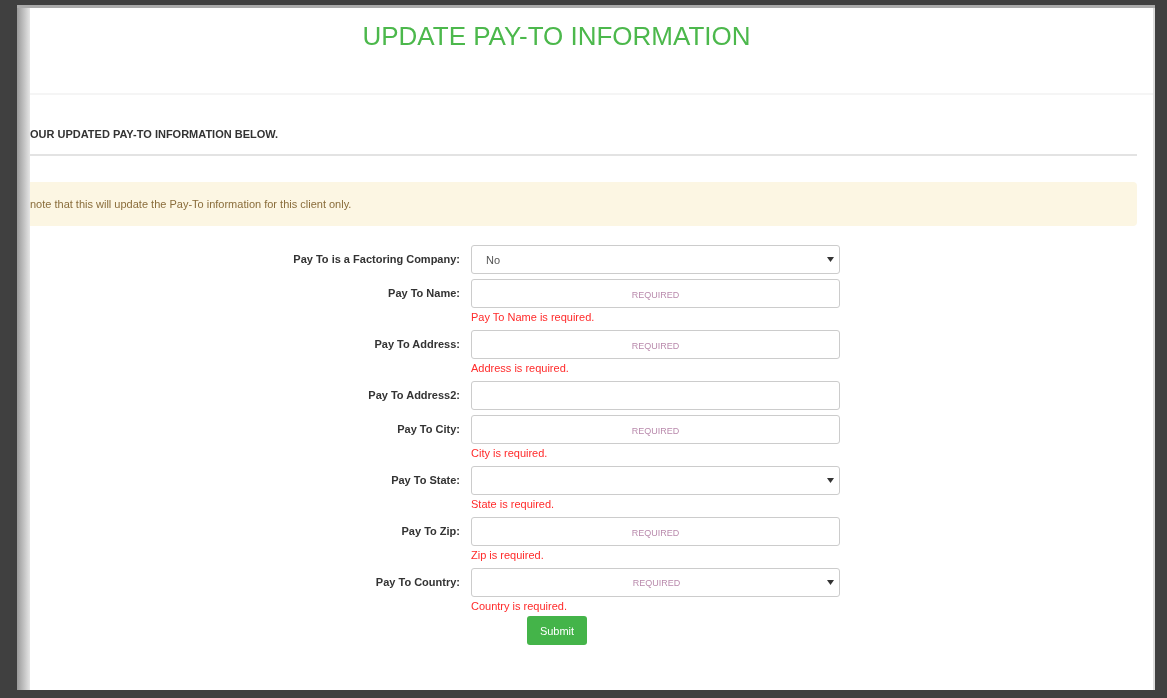 The width and height of the screenshot is (1167, 698). What do you see at coordinates (655, 259) in the screenshot?
I see `select-field: No` at bounding box center [655, 259].